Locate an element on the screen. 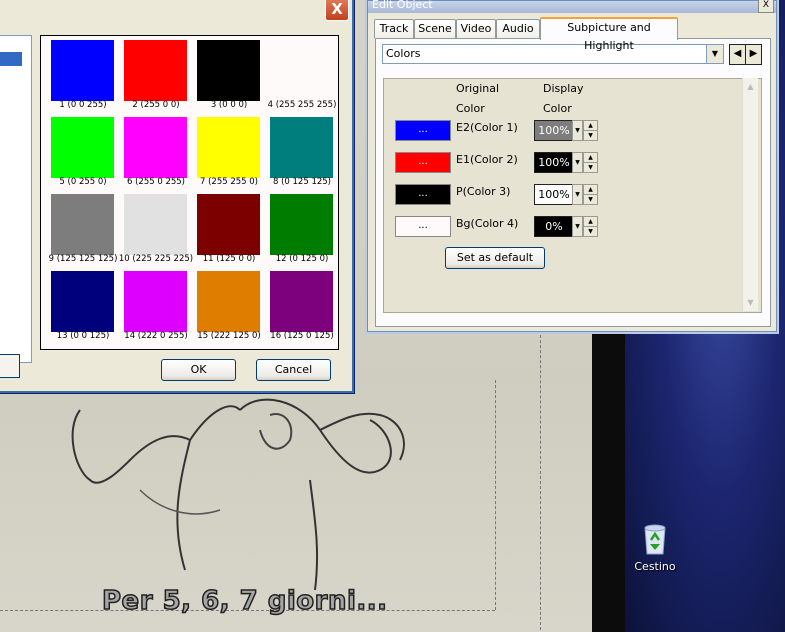 This screenshot has width=785, height=632. safe-area-guide-vertical is located at coordinates (540, 480).